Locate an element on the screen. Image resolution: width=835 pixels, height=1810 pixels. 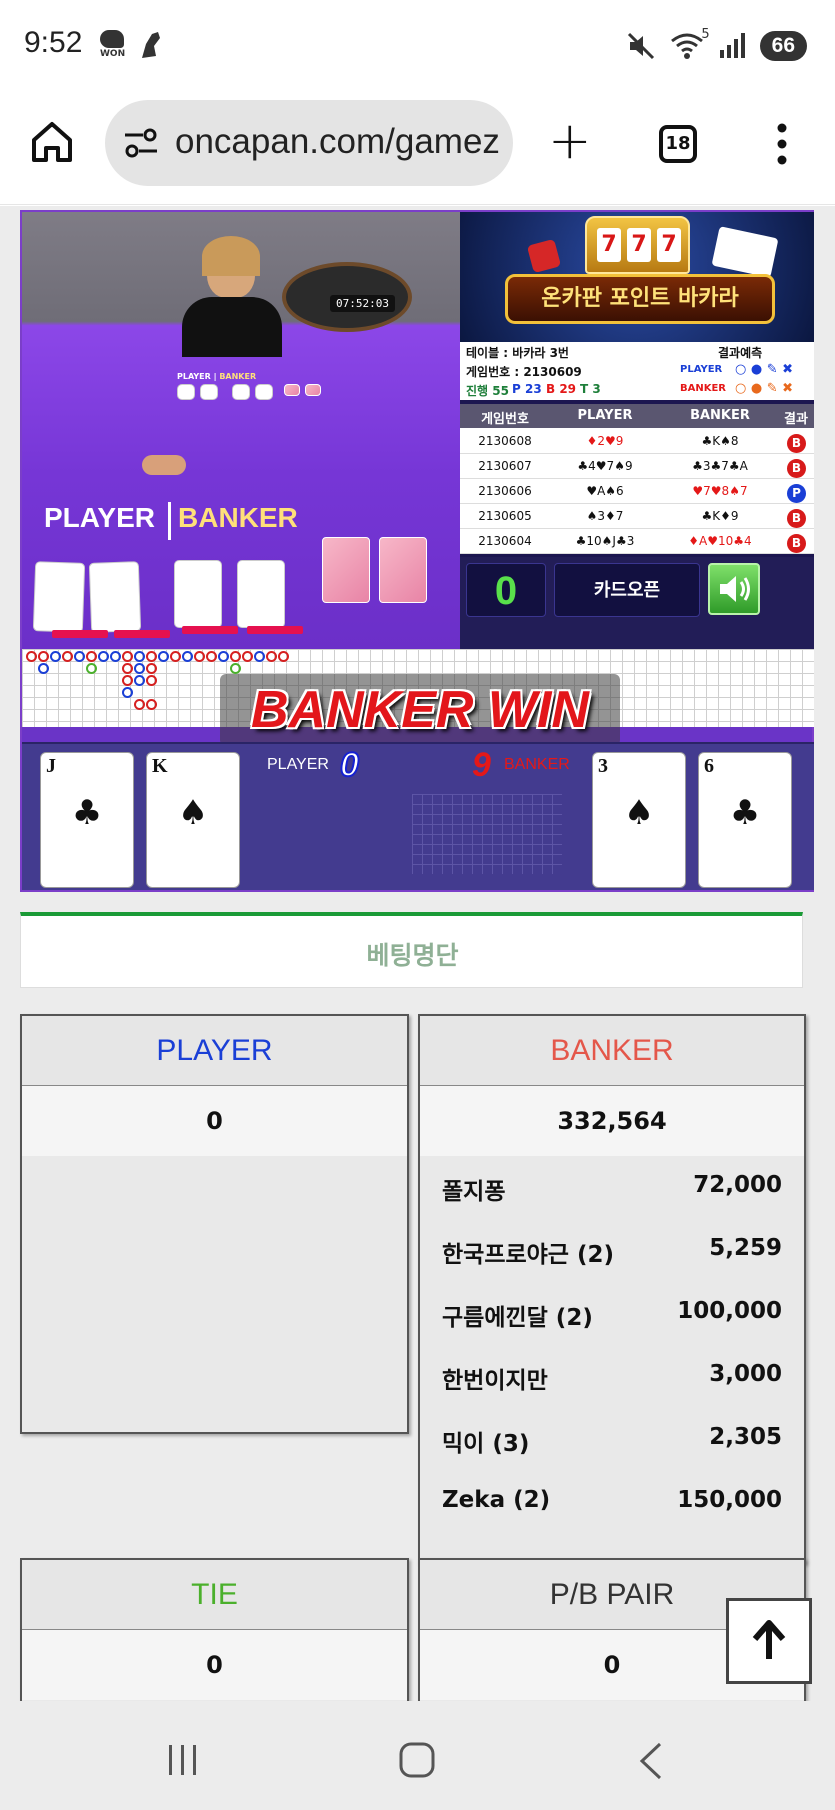
game-number: 게임번호 : 2130609 is located at coordinates (524, 372).